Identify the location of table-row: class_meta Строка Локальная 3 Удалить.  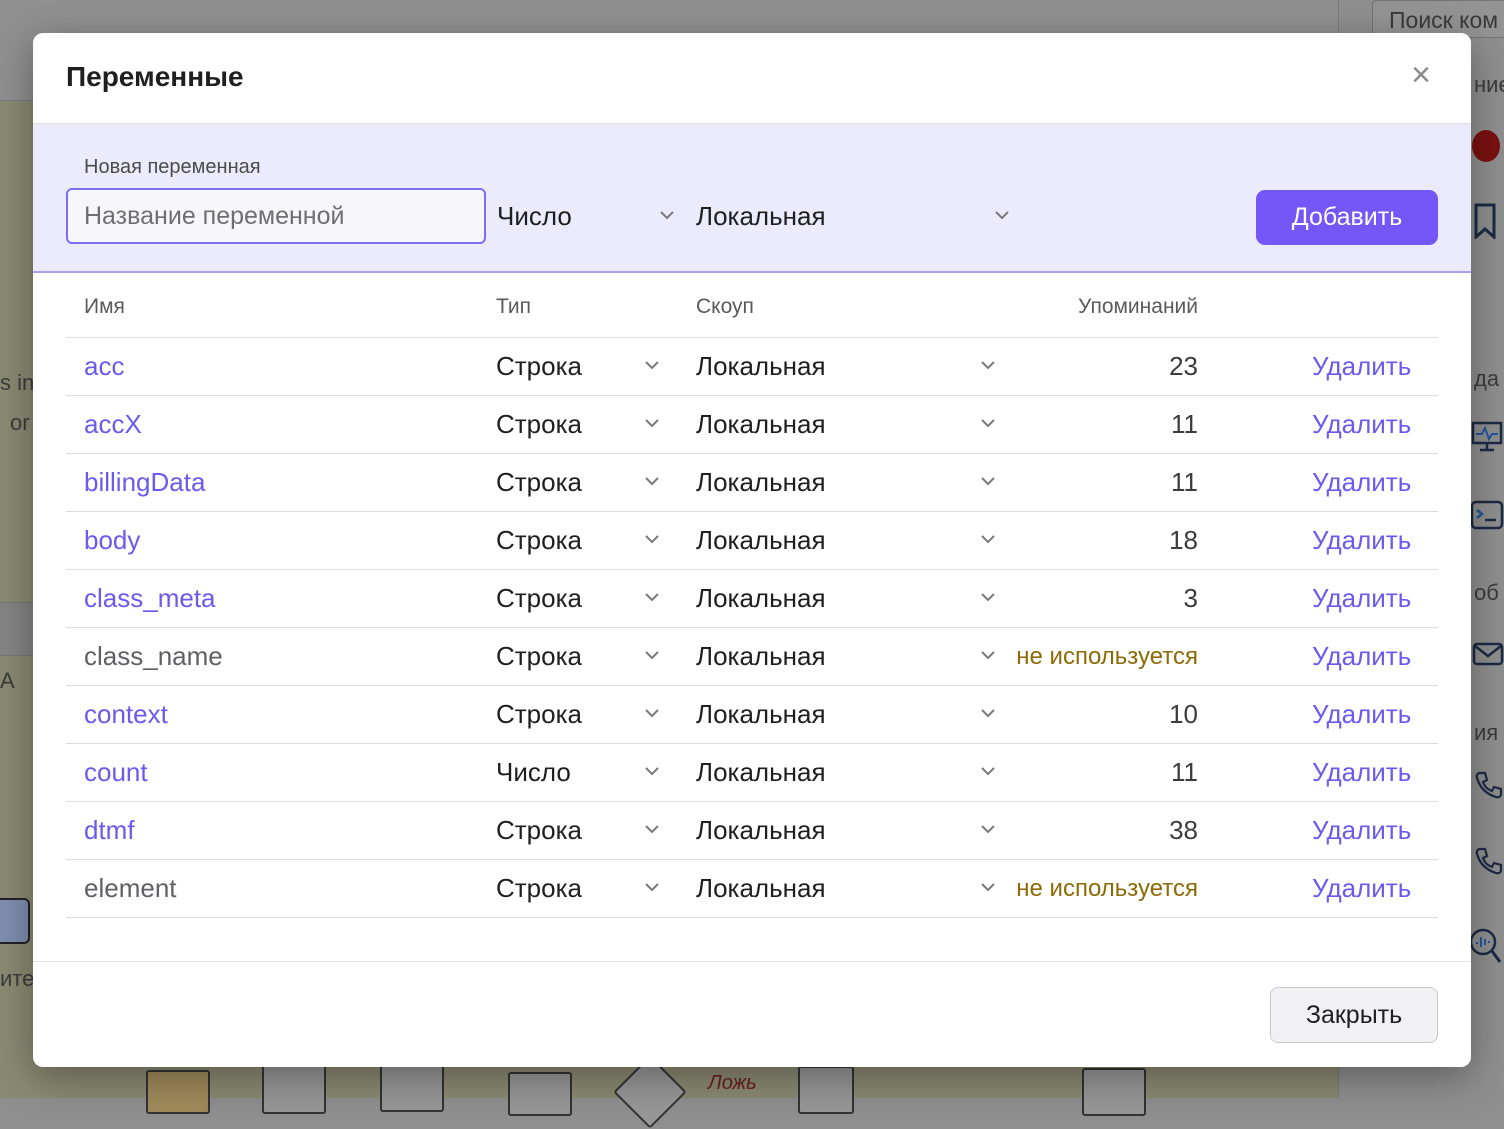
(752, 599).